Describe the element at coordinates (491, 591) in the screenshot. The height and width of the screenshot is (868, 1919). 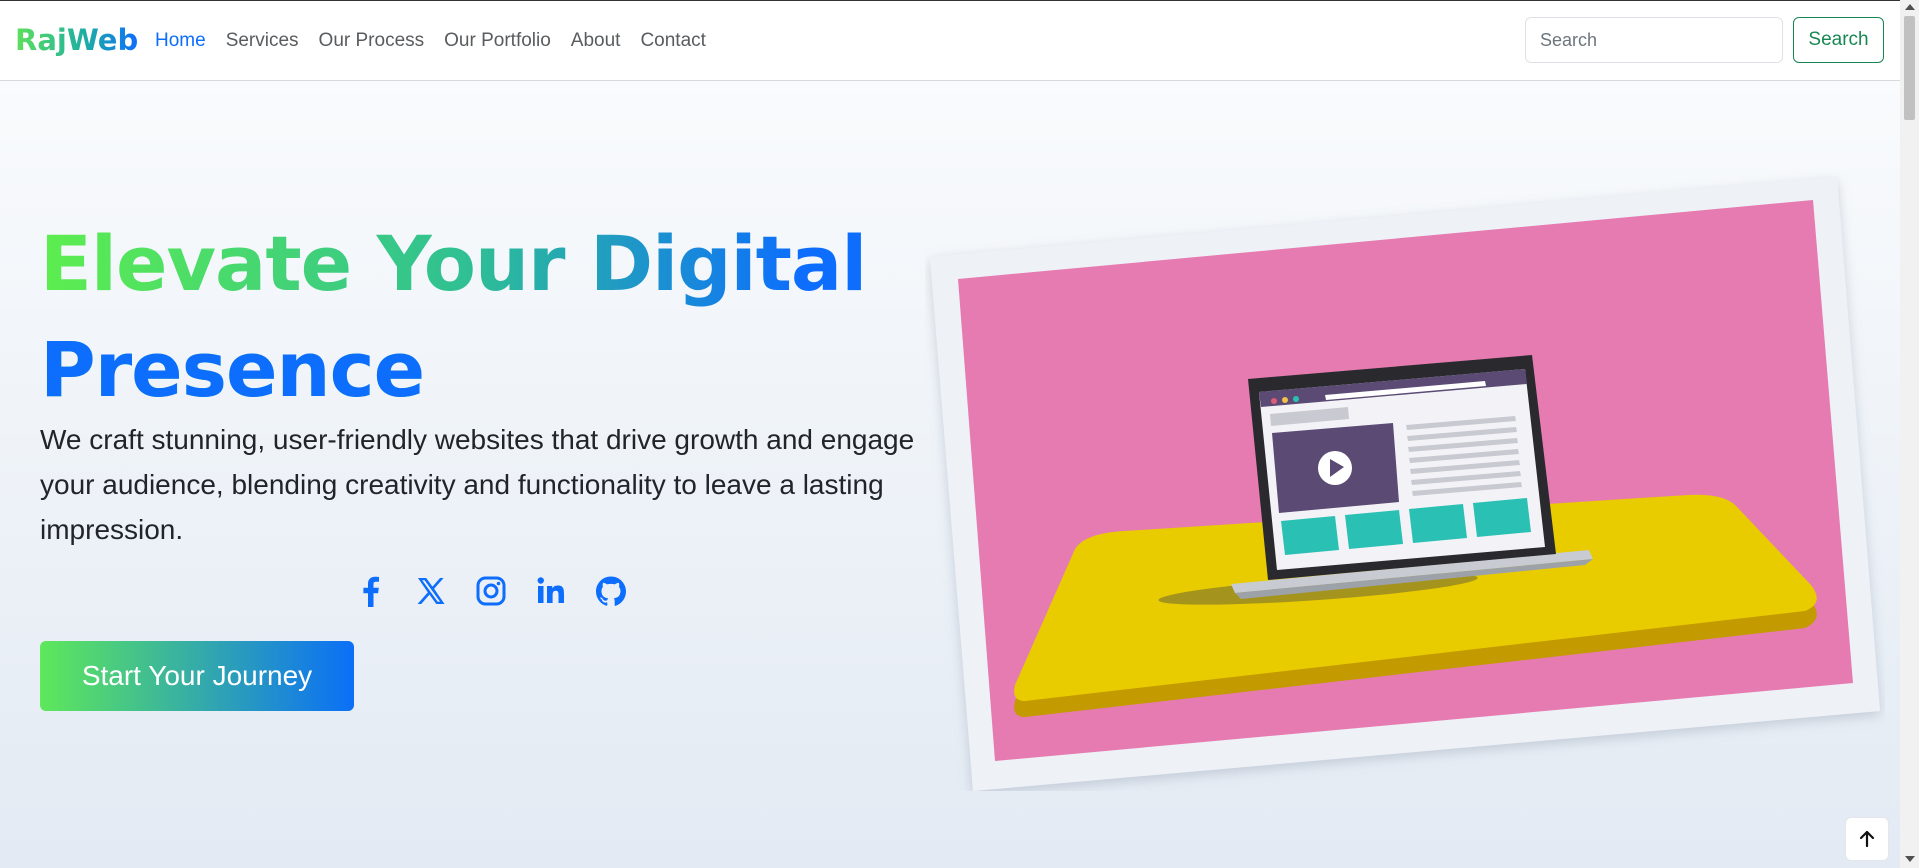
I see `instagram-icon` at that location.